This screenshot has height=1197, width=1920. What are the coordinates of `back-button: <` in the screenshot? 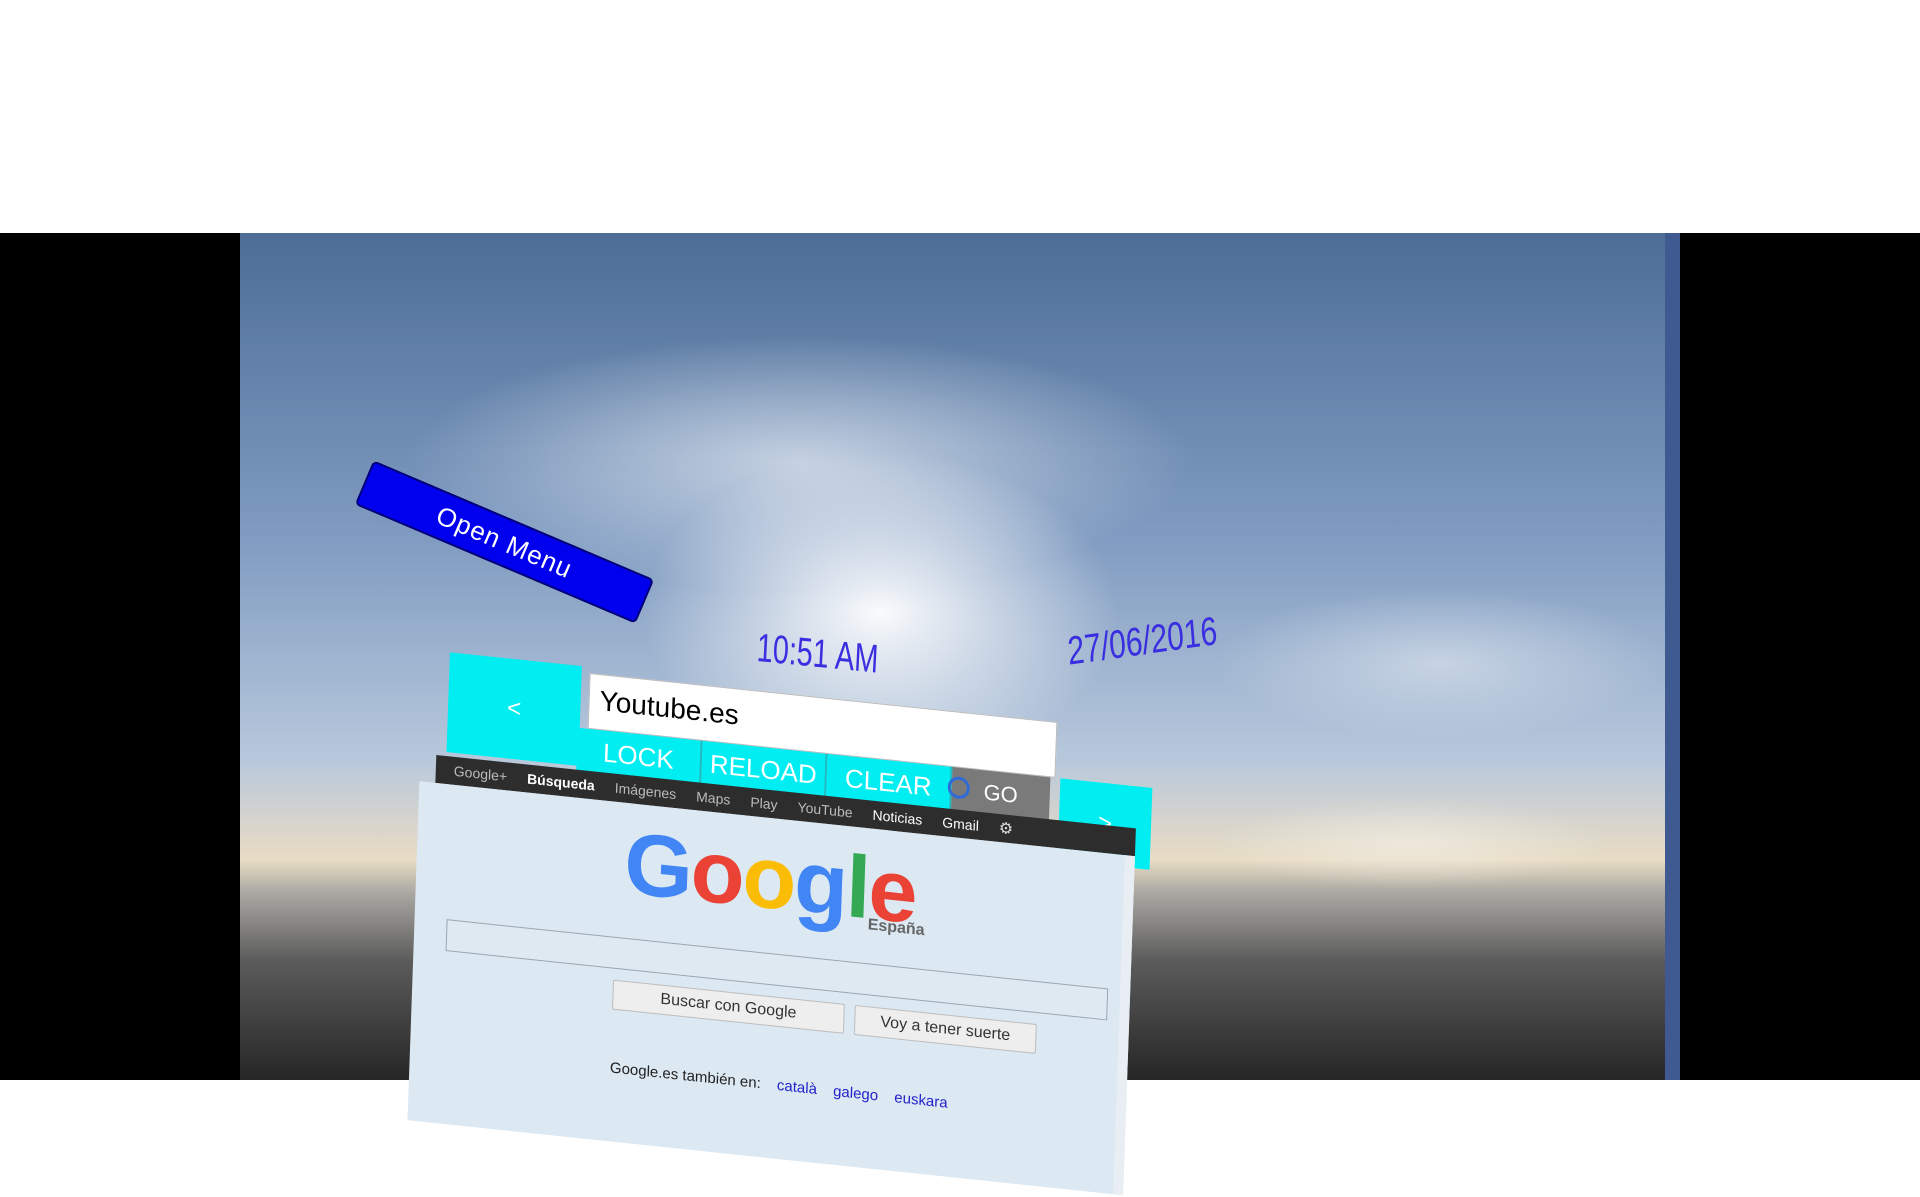 It's located at (514, 709).